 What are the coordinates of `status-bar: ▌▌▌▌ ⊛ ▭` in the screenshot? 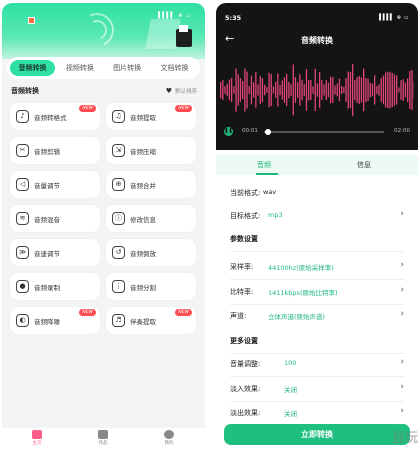 It's located at (174, 15).